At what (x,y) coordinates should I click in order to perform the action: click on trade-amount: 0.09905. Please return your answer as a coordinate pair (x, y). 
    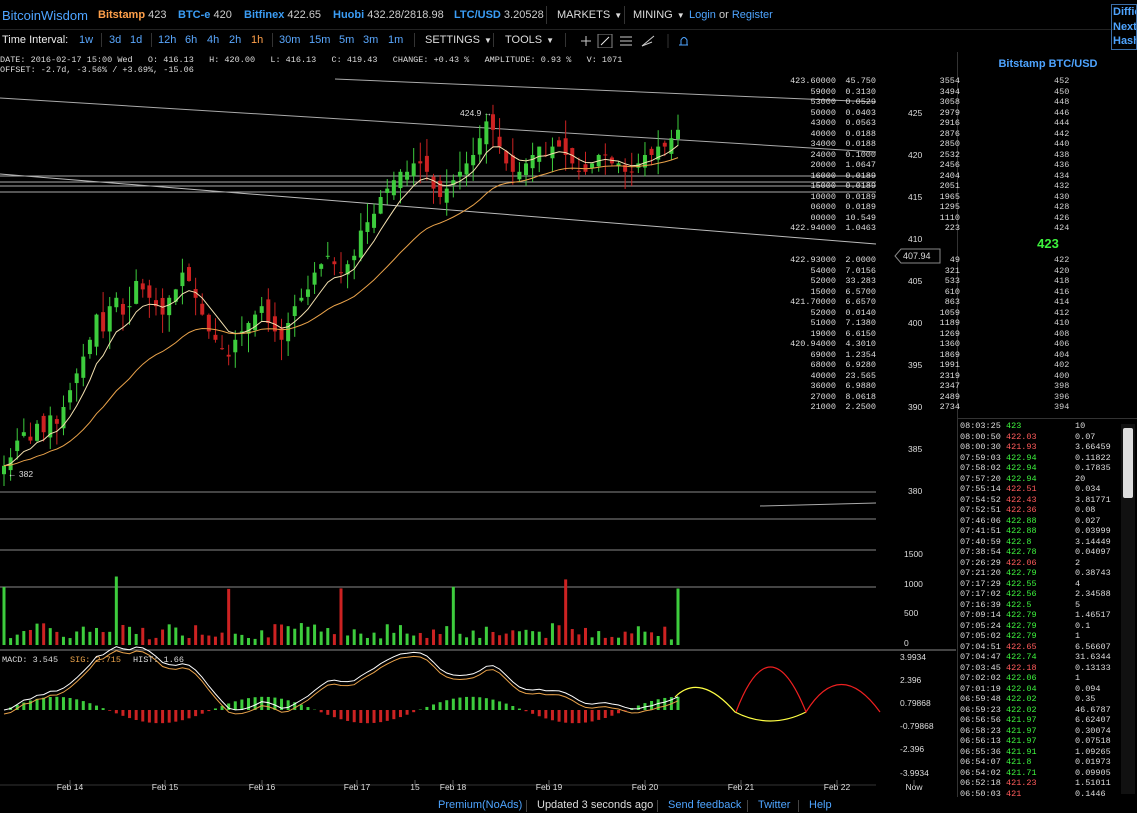
    Looking at the image, I should click on (1093, 772).